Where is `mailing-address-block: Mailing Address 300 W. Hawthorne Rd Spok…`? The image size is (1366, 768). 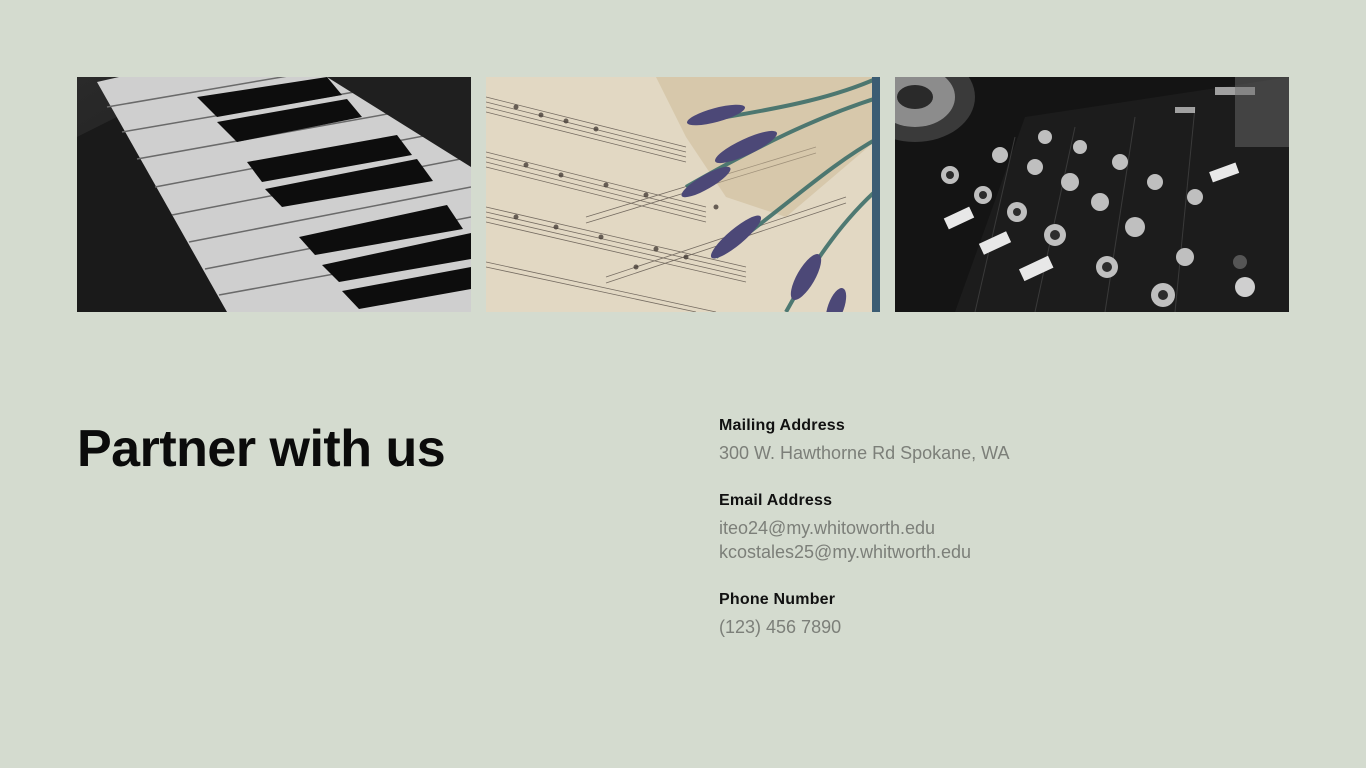 mailing-address-block: Mailing Address 300 W. Hawthorne Rd Spok… is located at coordinates (864, 440).